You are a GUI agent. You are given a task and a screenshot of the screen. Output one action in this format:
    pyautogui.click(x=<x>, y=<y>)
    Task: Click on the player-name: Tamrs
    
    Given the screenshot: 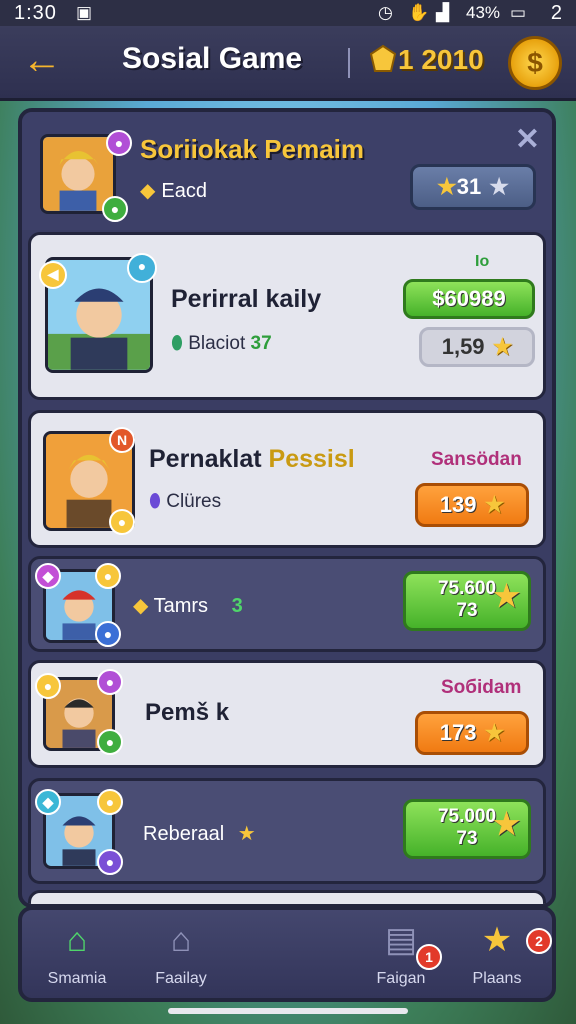 What is the action you would take?
    pyautogui.click(x=181, y=606)
    